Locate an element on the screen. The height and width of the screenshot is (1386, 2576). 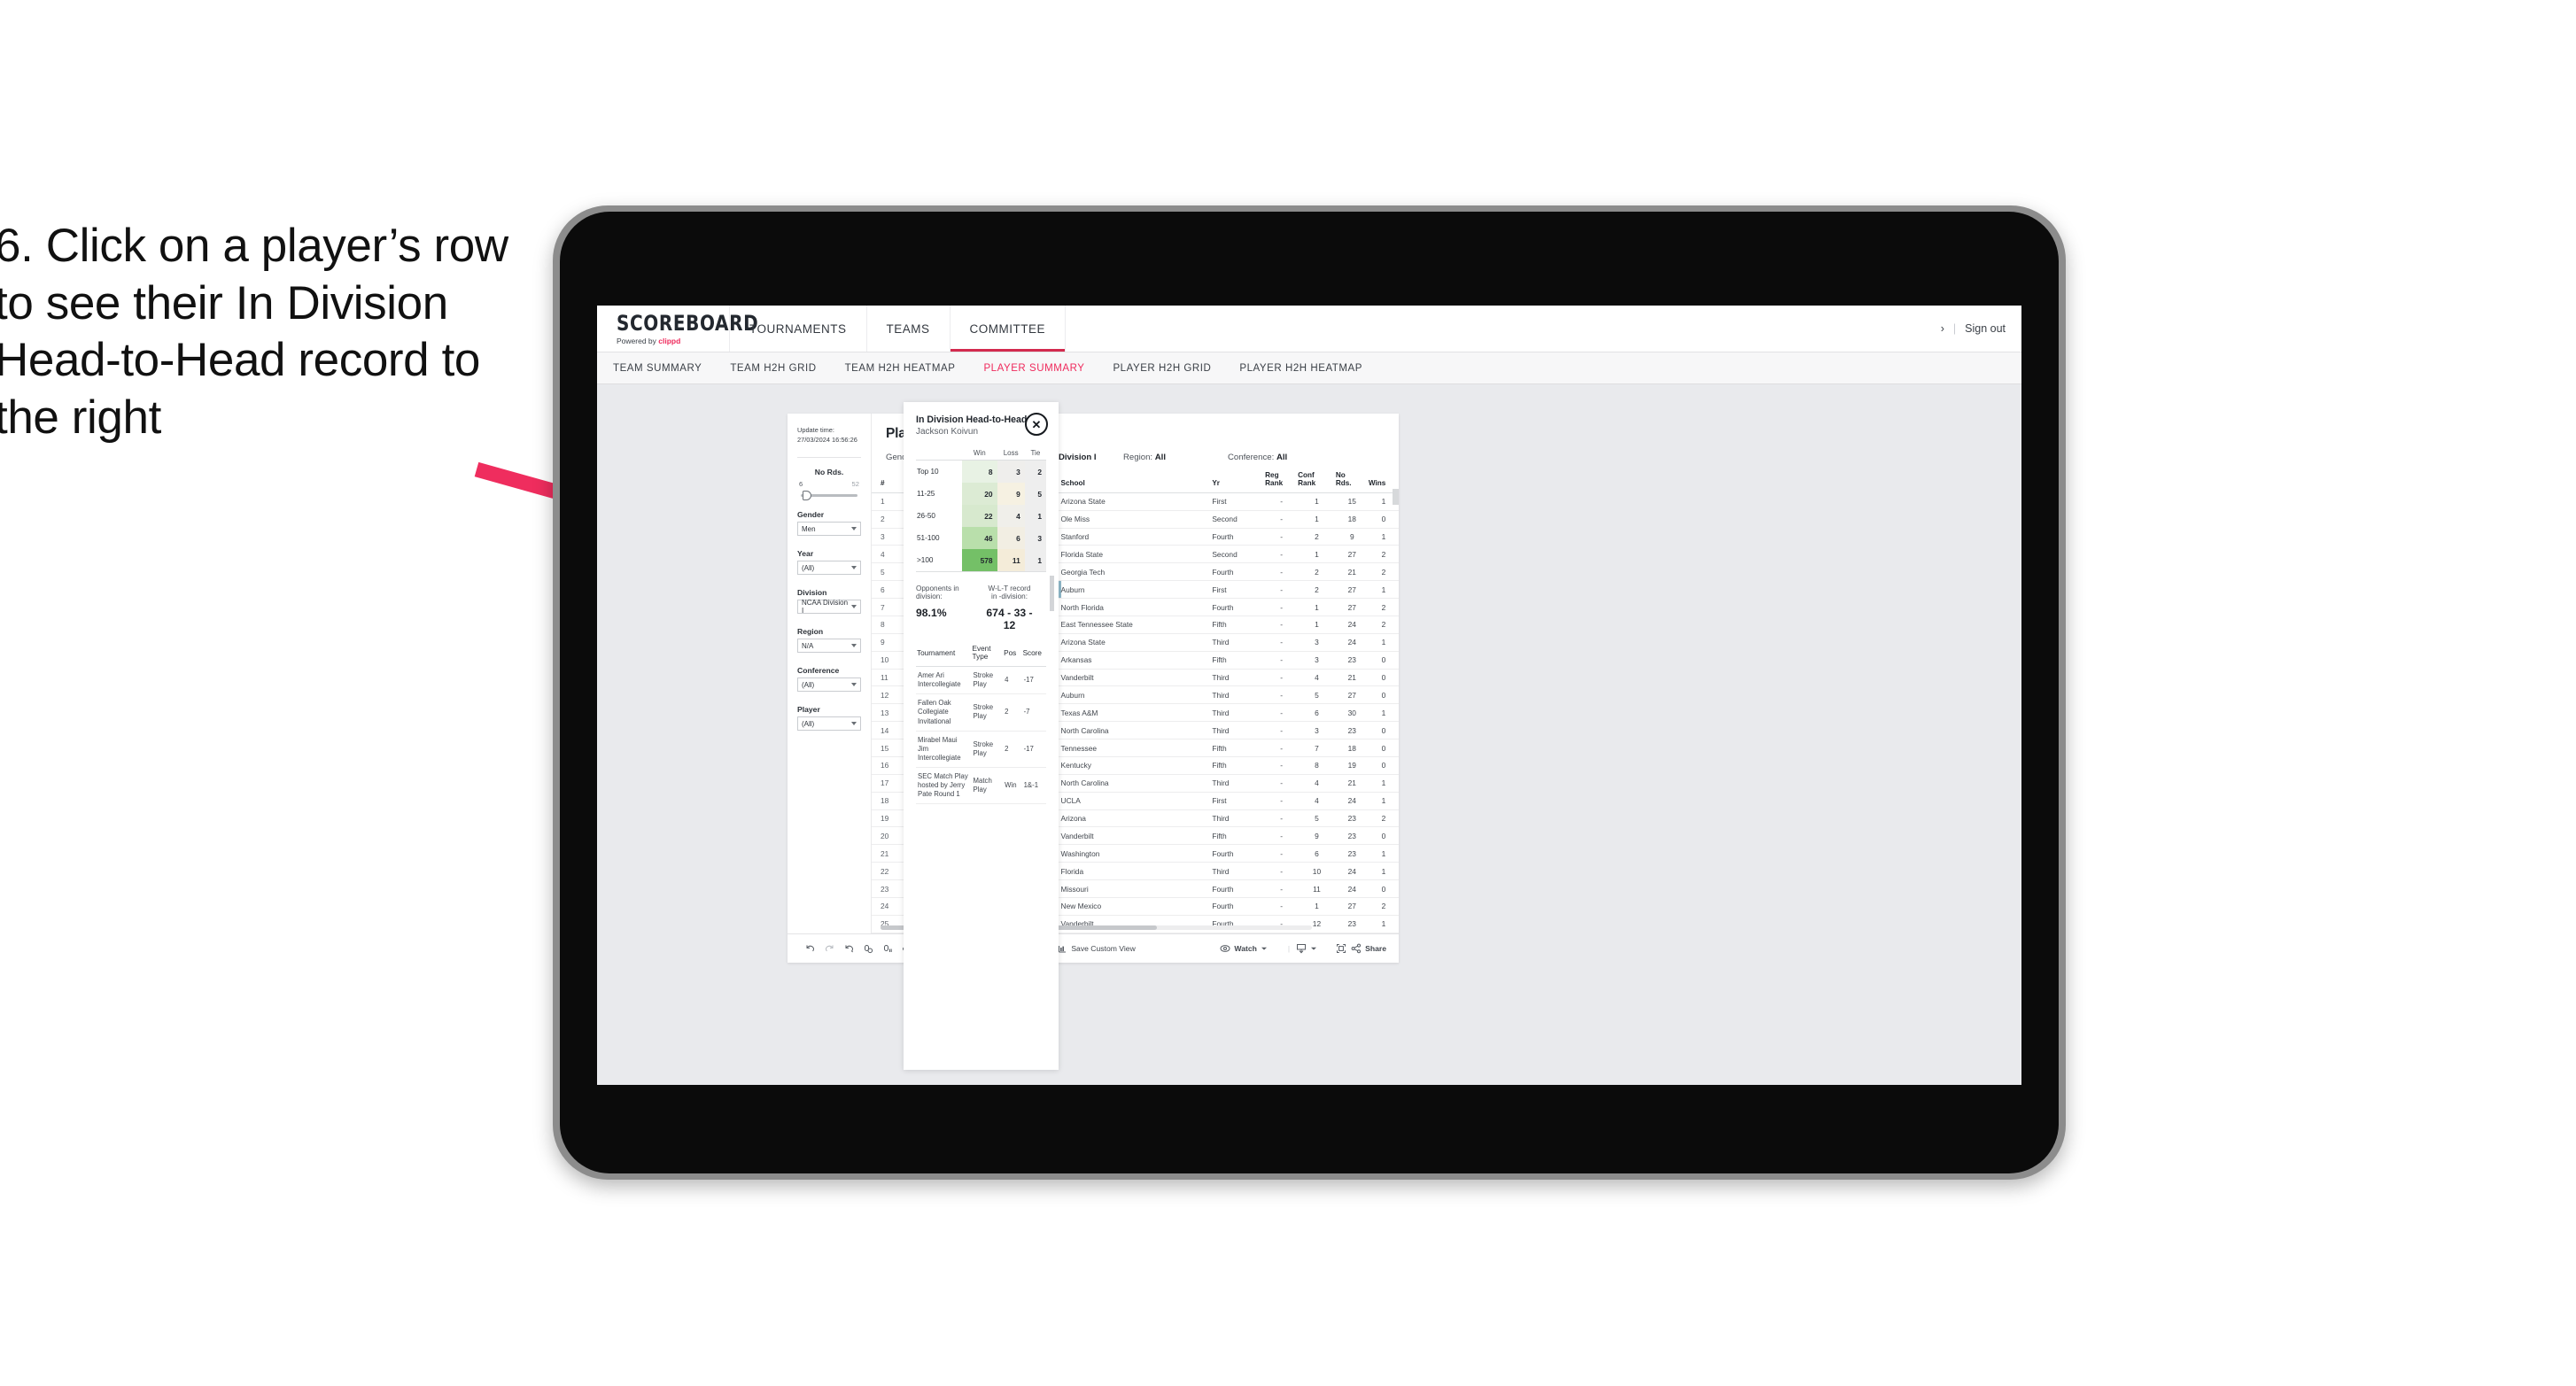
subnav-item-team-h2h-heatmap: TEAM H2H HEATMAP is located at coordinates (900, 369).